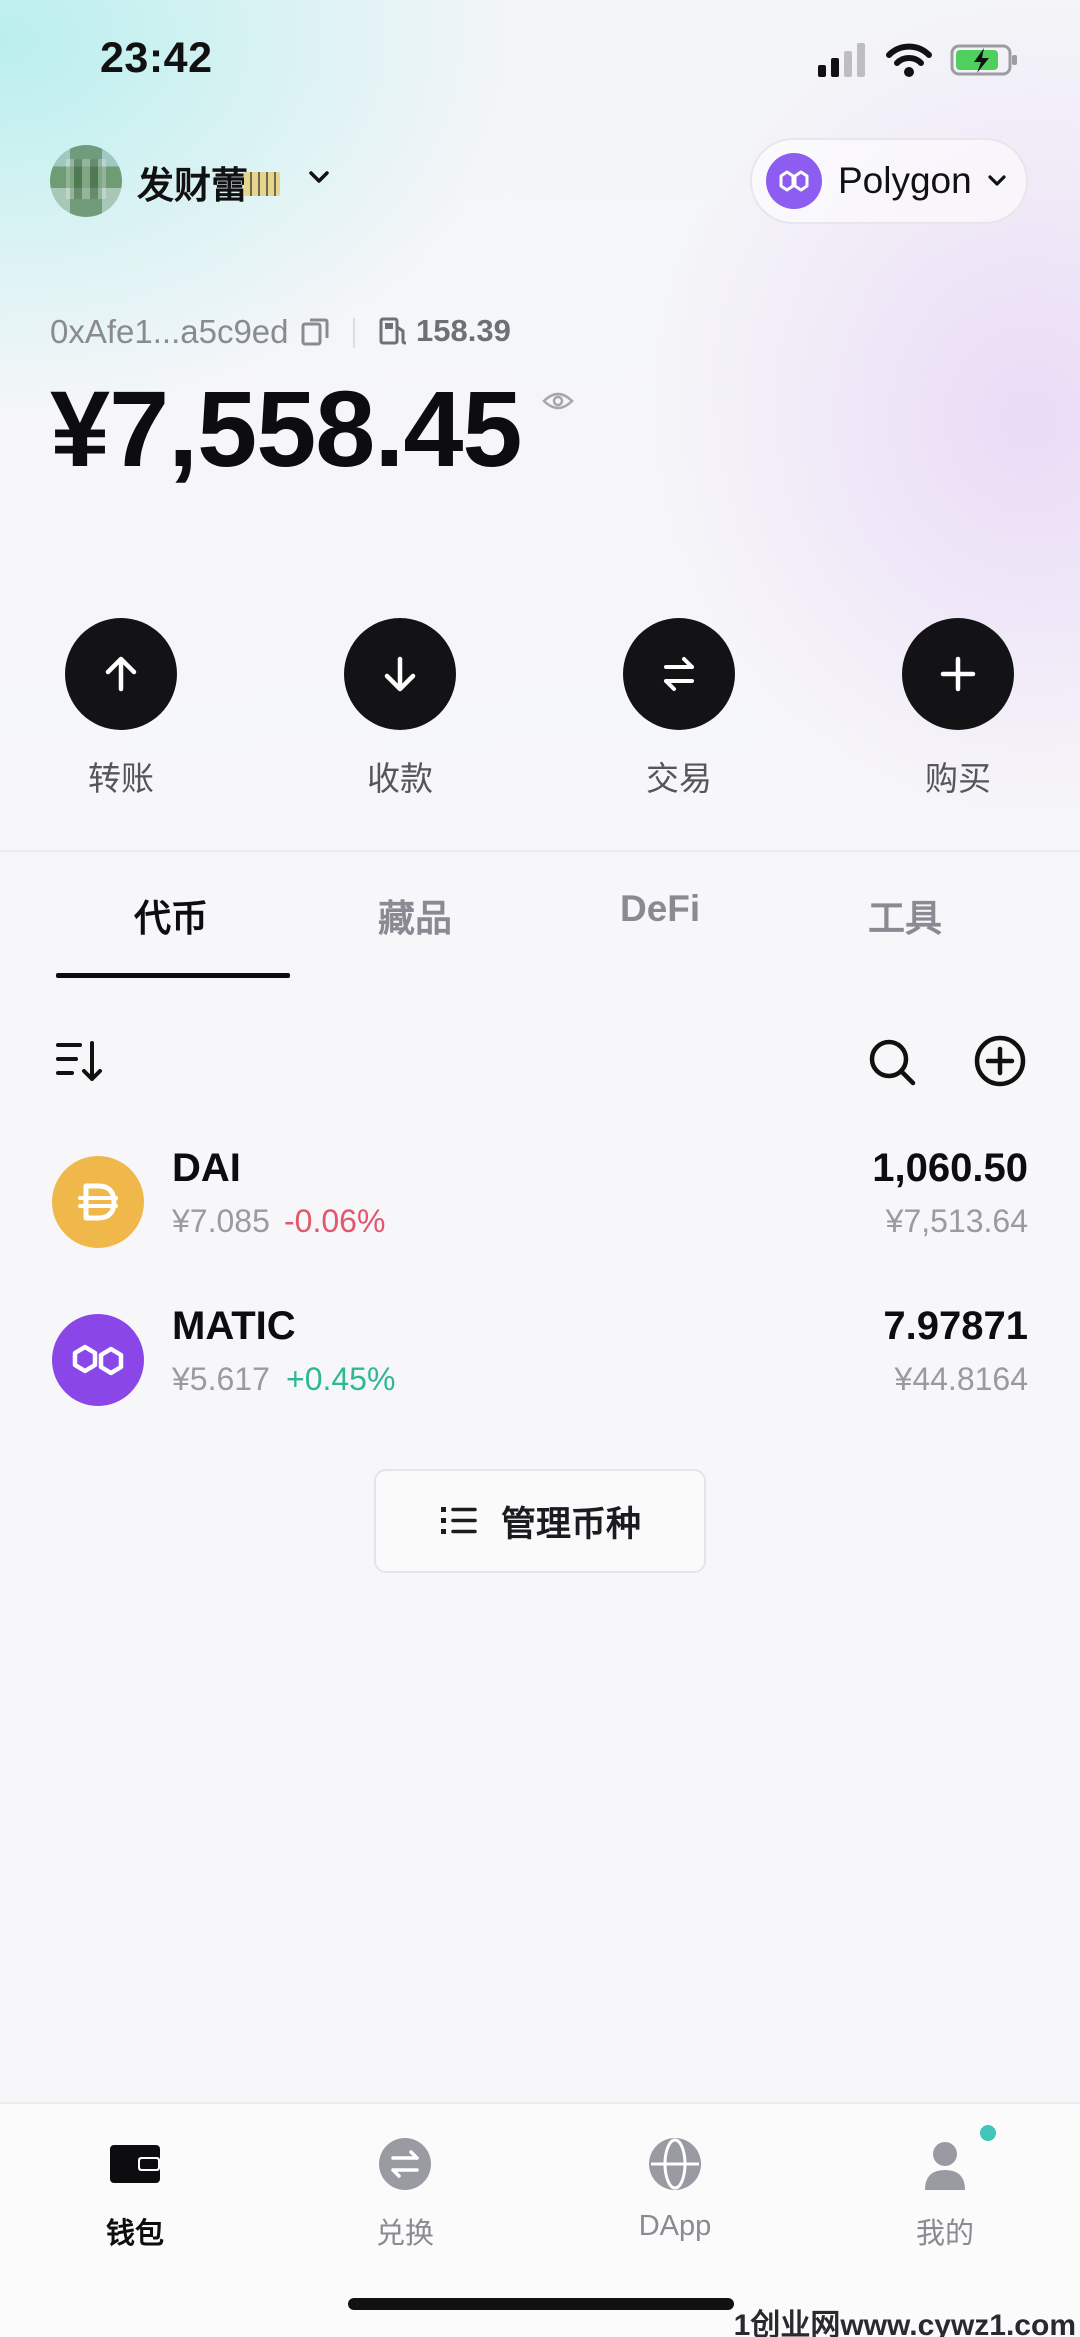  What do you see at coordinates (206, 1168) in the screenshot?
I see `token-symbol: DAI` at bounding box center [206, 1168].